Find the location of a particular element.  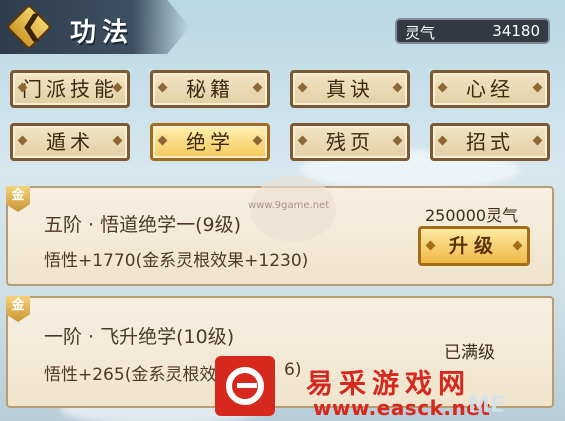

currency-label: 灵气 is located at coordinates (420, 33).